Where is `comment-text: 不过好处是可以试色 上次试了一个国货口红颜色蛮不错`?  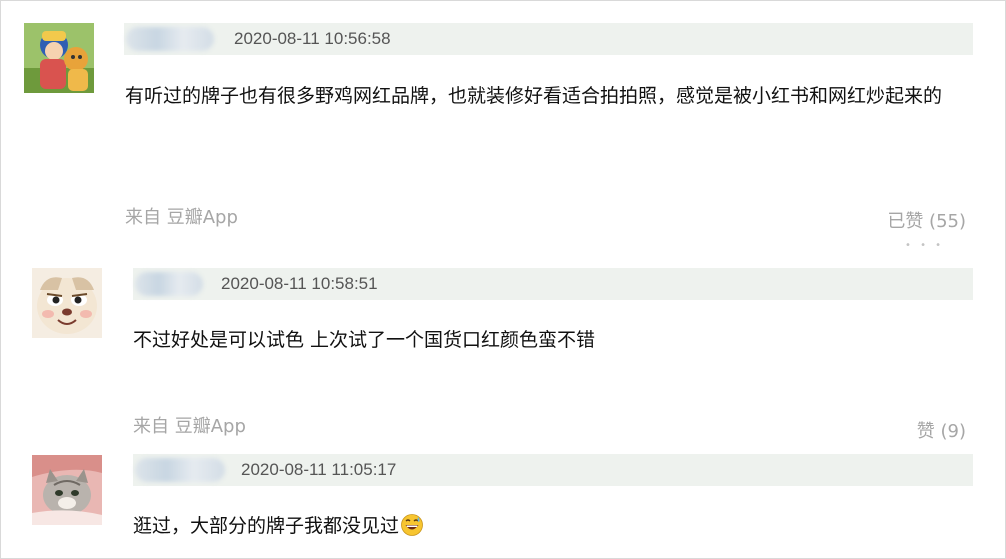
comment-text: 不过好处是可以试色 上次试了一个国货口红颜色蛮不错 is located at coordinates (364, 340).